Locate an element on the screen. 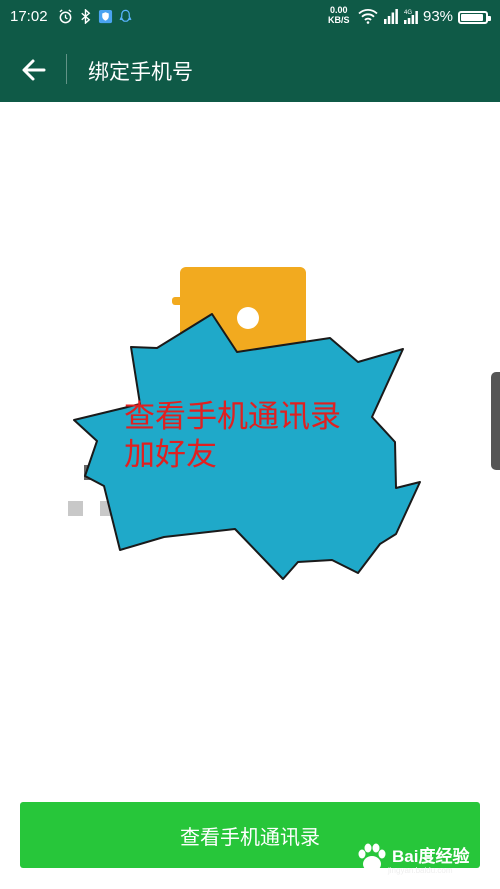 The width and height of the screenshot is (500, 889). baidu-watermark: Bai度经验 jingyan.baidu.com is located at coordinates (419, 862).